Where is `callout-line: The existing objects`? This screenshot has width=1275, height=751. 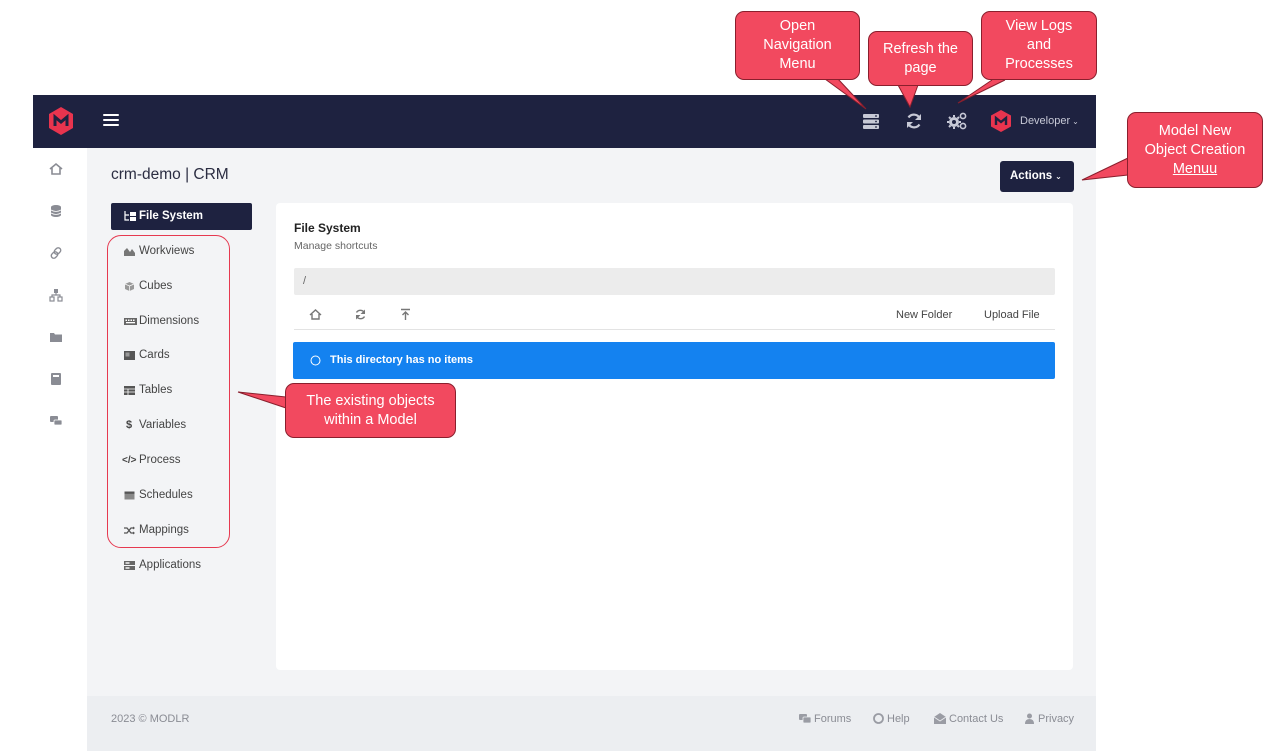 callout-line: The existing objects is located at coordinates (370, 400).